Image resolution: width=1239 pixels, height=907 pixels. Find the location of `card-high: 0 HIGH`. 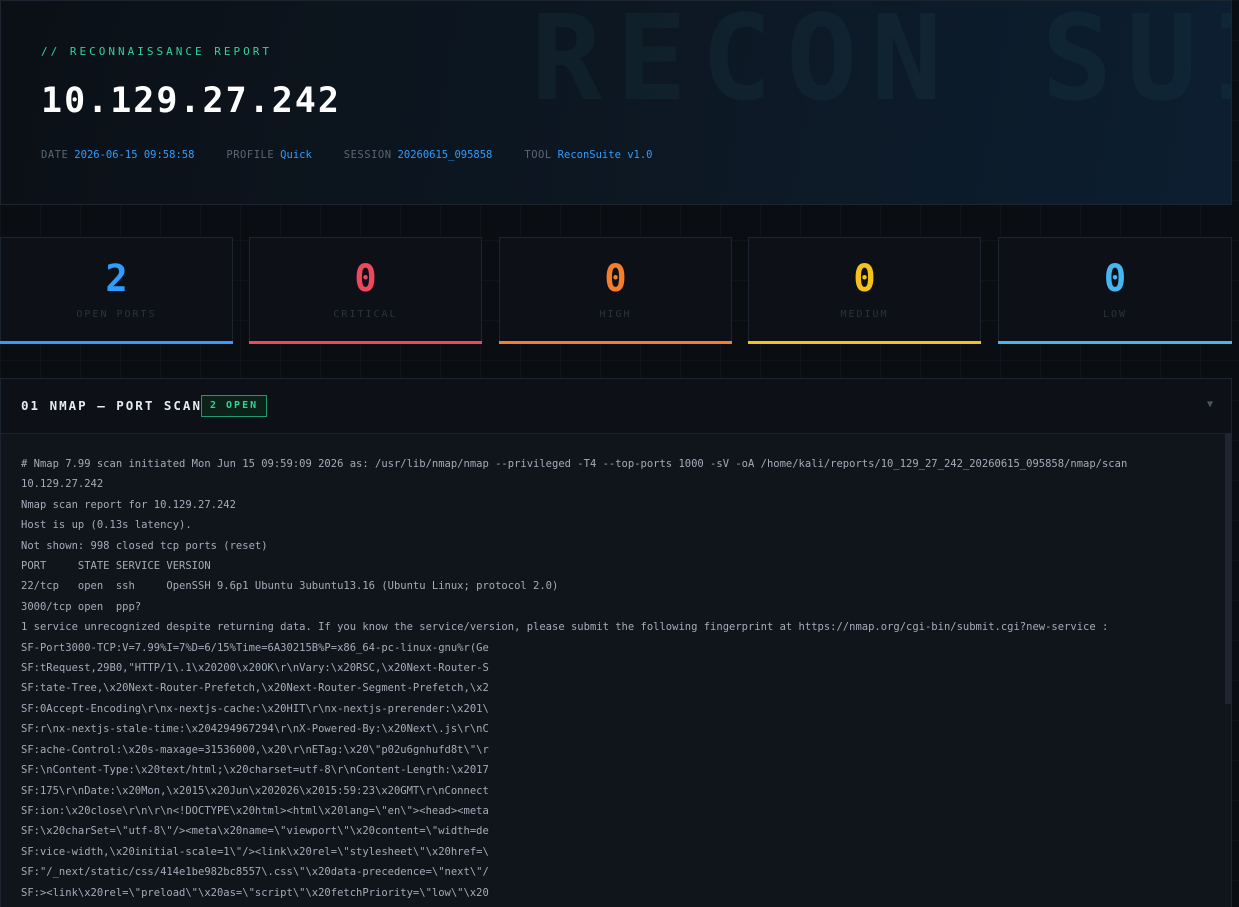

card-high: 0 HIGH is located at coordinates (615, 290).